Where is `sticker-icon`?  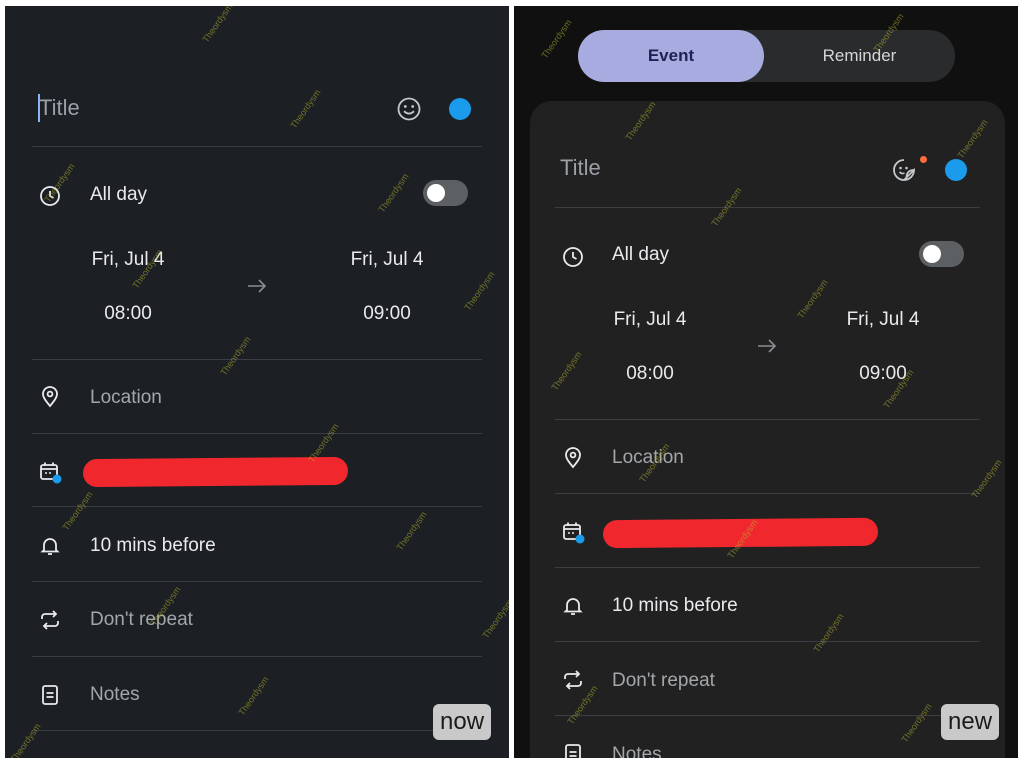 sticker-icon is located at coordinates (904, 170).